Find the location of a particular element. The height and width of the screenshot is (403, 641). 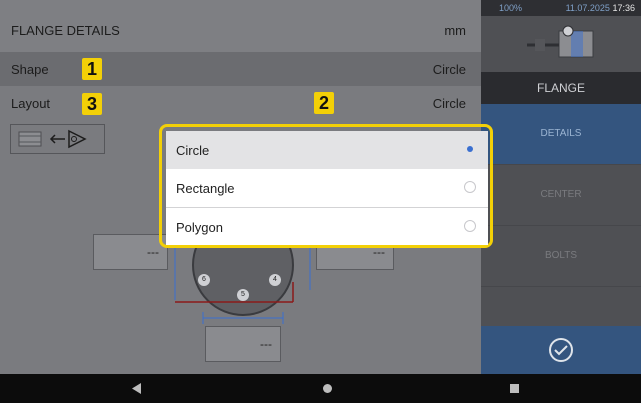

battery-level: 100% is located at coordinates (511, 8).